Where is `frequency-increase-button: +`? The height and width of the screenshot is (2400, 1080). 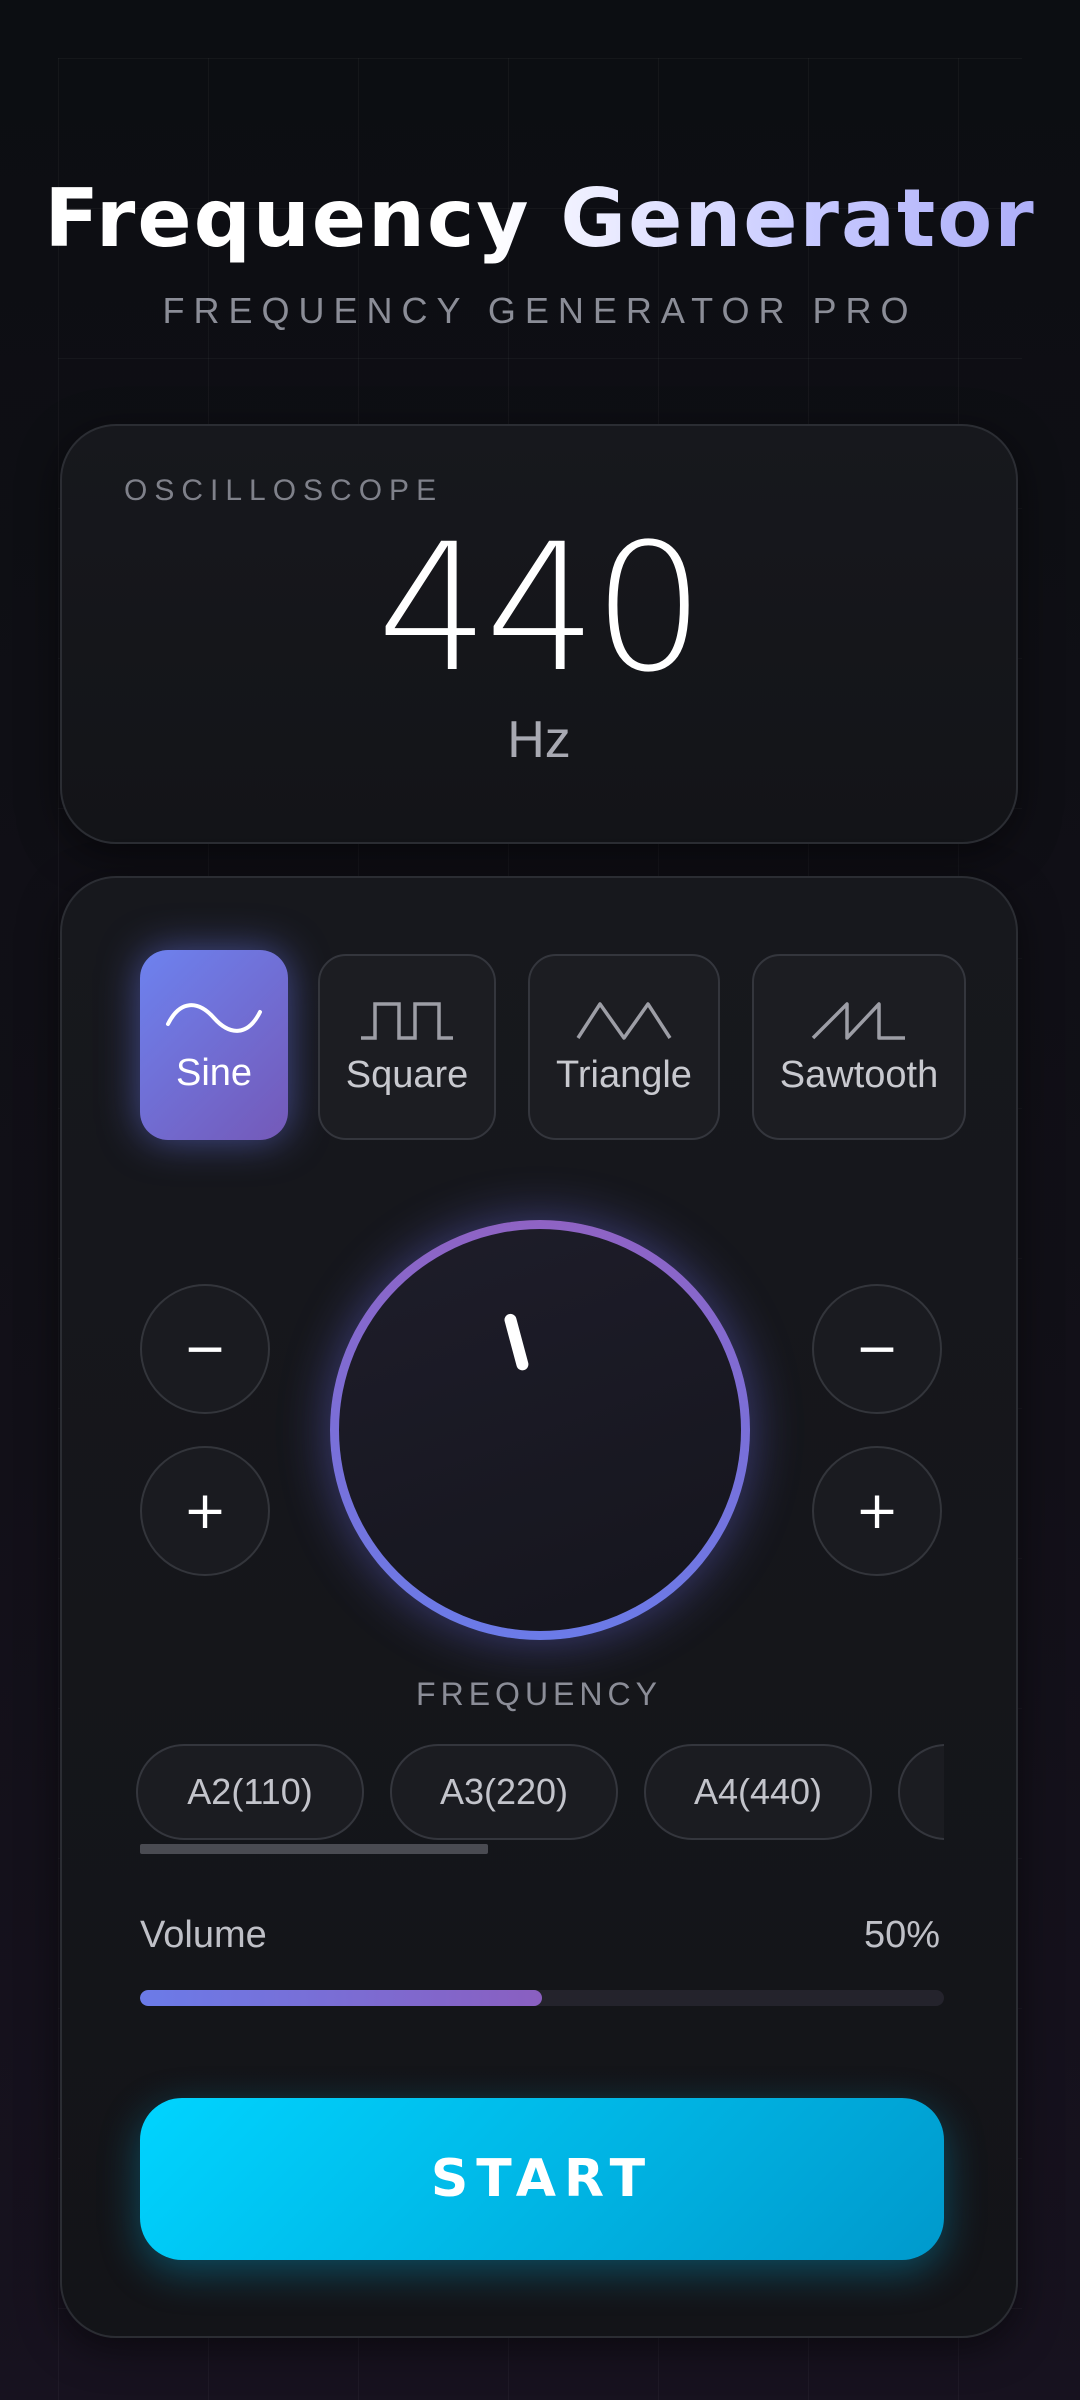
frequency-increase-button: + is located at coordinates (205, 1511).